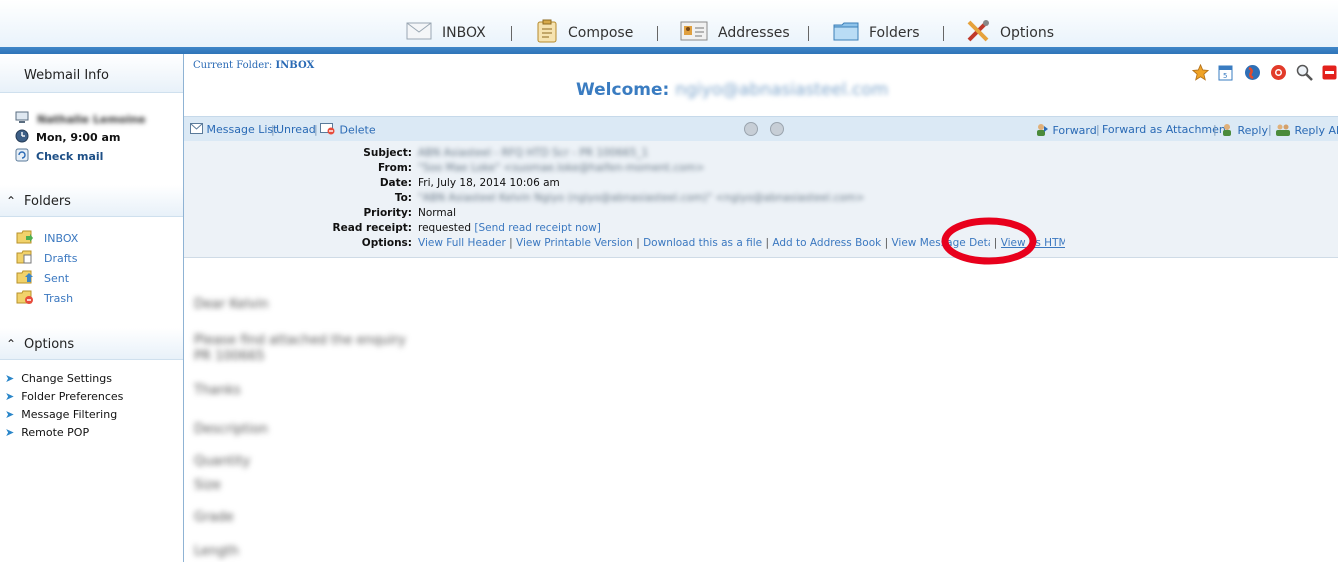 This screenshot has width=1338, height=562. I want to click on nav-options-label: Options, so click(1027, 33).